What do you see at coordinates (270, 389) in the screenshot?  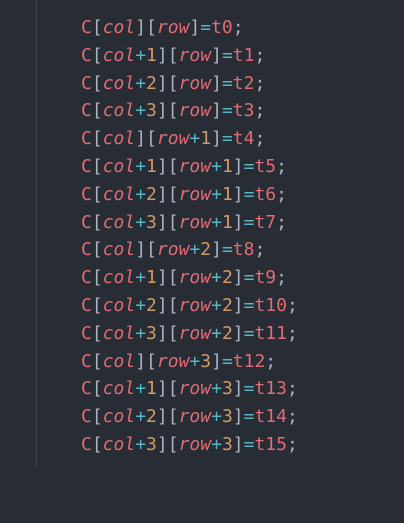 I see `target-variable: t13` at bounding box center [270, 389].